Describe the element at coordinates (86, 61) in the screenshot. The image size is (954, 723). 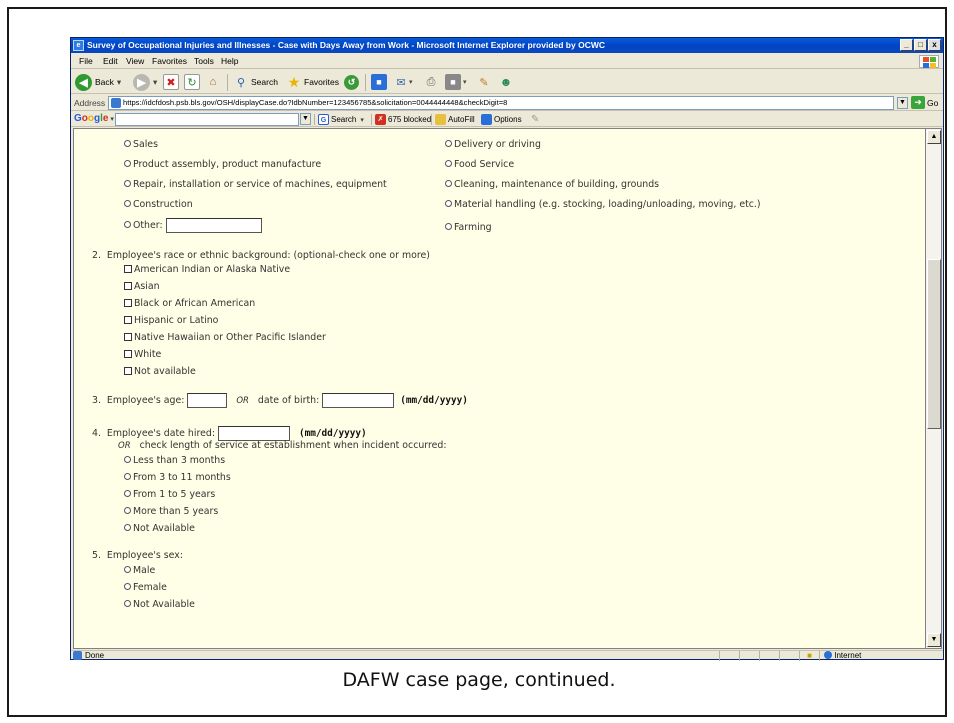
I see `menu-file: File` at that location.